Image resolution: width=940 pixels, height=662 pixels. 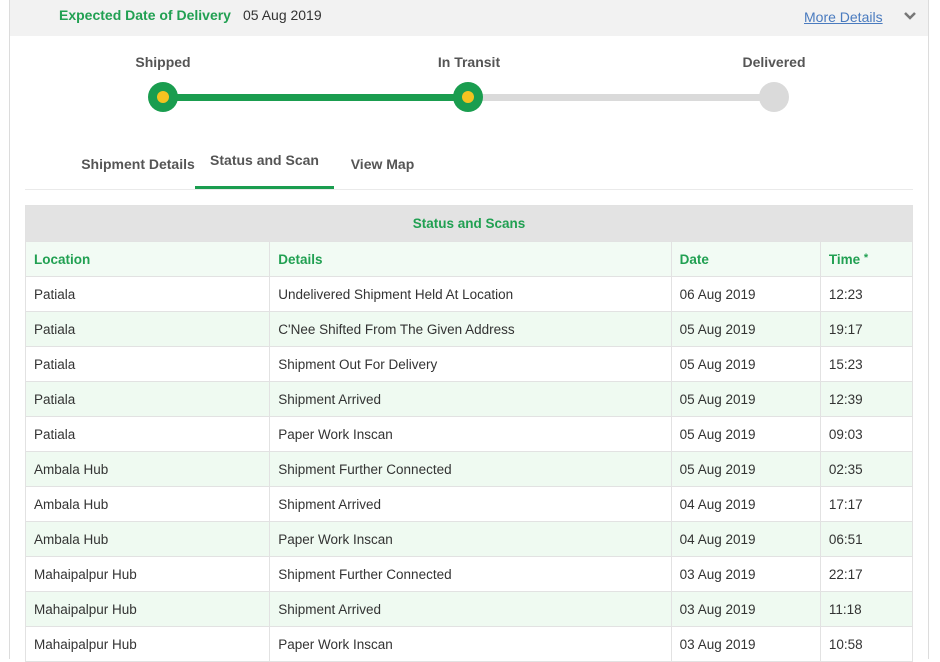 What do you see at coordinates (910, 16) in the screenshot?
I see `chevron-down-icon` at bounding box center [910, 16].